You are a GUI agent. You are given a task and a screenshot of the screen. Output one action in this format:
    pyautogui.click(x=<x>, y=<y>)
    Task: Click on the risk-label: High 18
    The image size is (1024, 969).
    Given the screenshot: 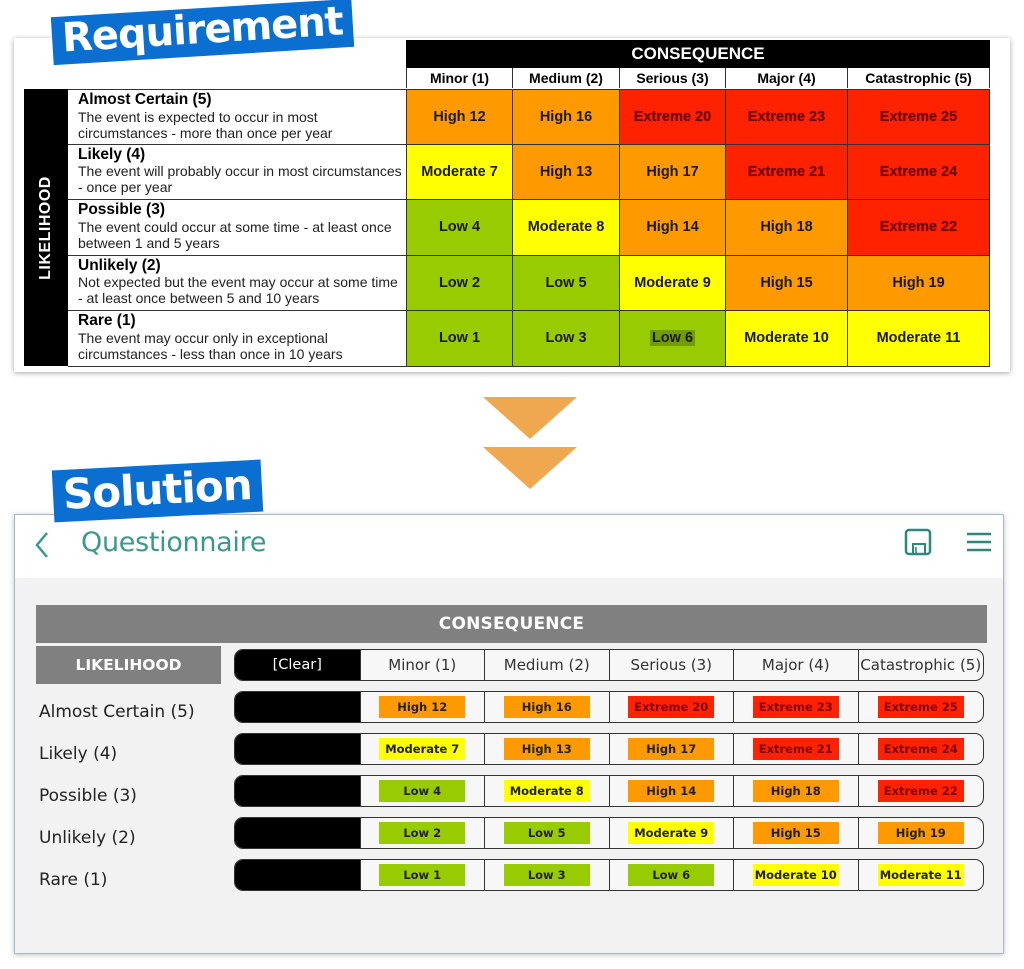 What is the action you would take?
    pyautogui.click(x=786, y=227)
    